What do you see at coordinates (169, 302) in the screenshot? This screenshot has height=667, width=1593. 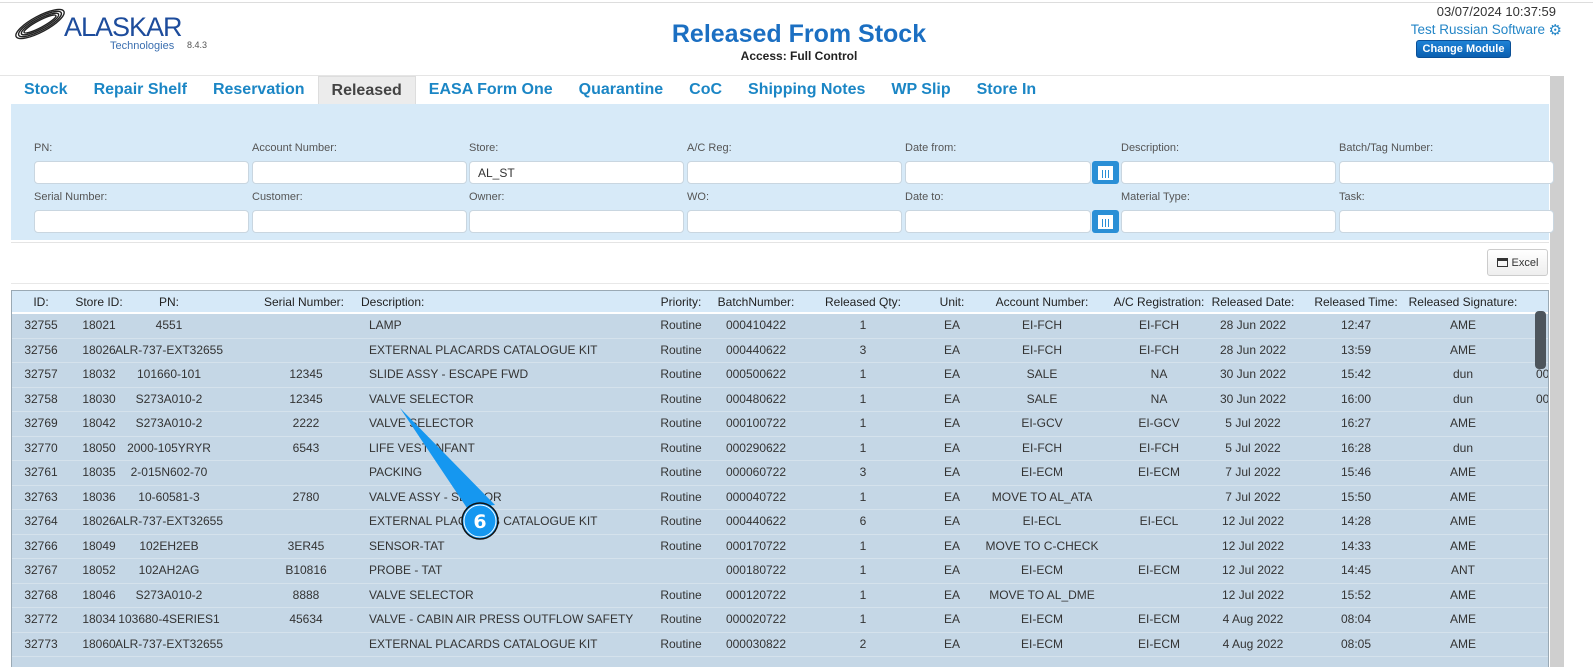 I see `column-header: PN:` at bounding box center [169, 302].